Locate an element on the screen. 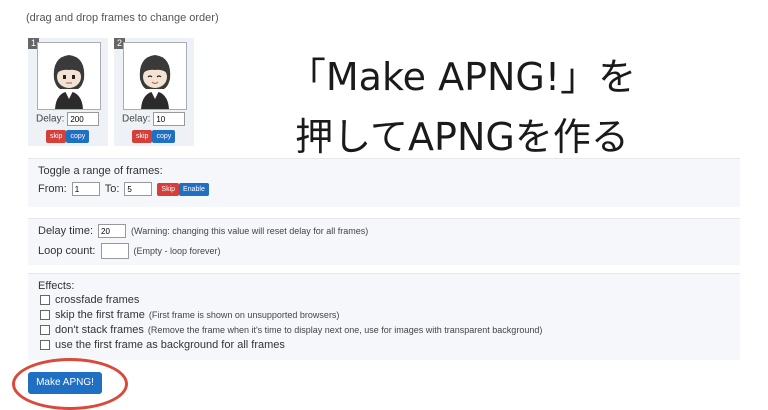 The image size is (768, 410). loop-count-row: Loop count: (Empty - loop forever) is located at coordinates (129, 251).